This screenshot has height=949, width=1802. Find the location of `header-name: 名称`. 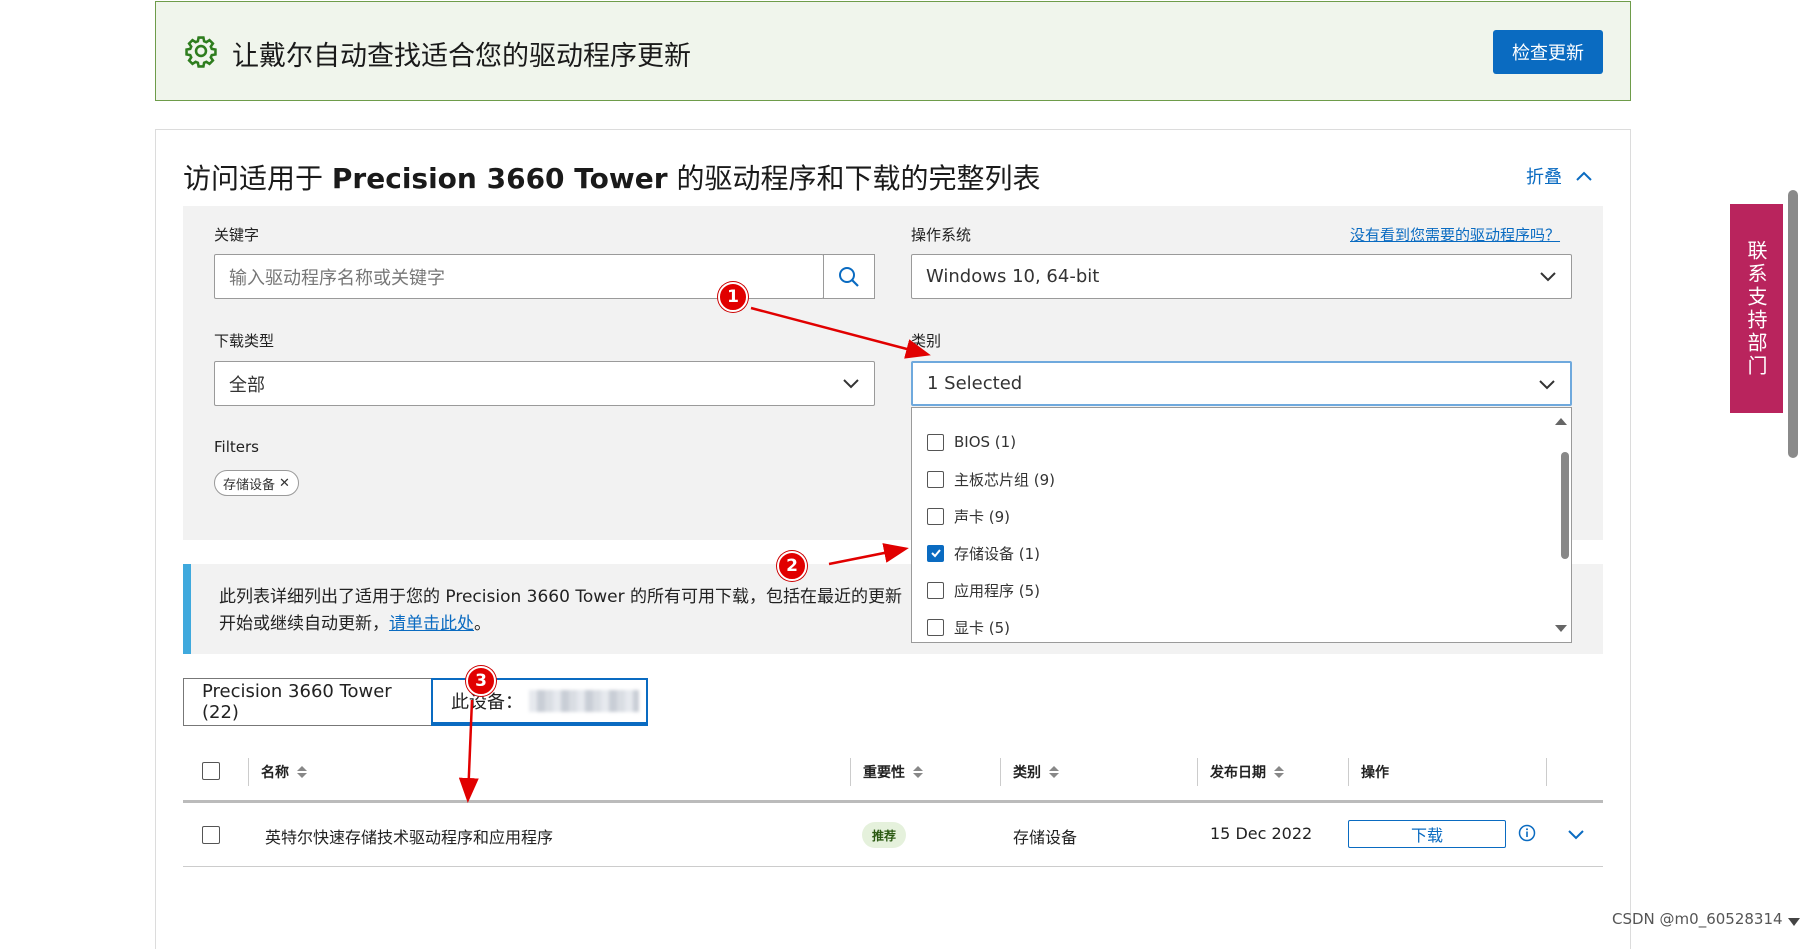

header-name: 名称 is located at coordinates (284, 772).